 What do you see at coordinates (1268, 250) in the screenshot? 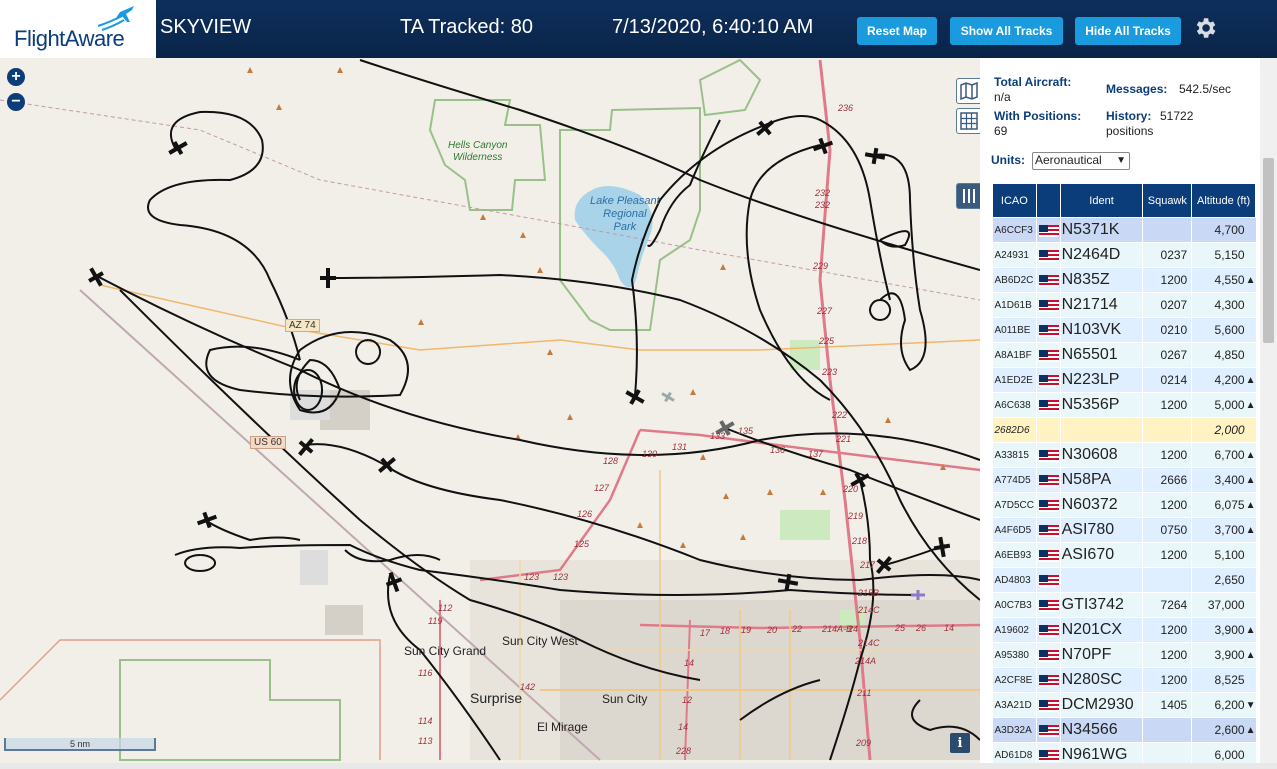
I see `scrollbar-thumb` at bounding box center [1268, 250].